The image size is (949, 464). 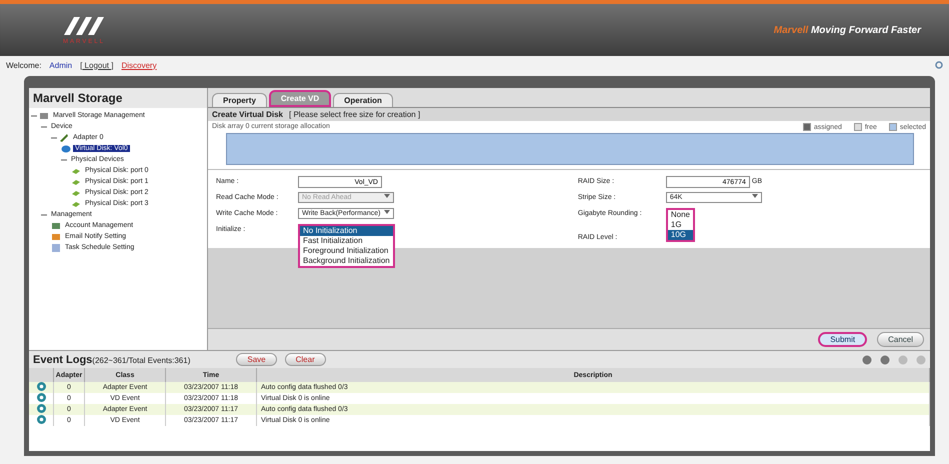 I want to click on section-title: Create Virtual Disk, so click(x=247, y=114).